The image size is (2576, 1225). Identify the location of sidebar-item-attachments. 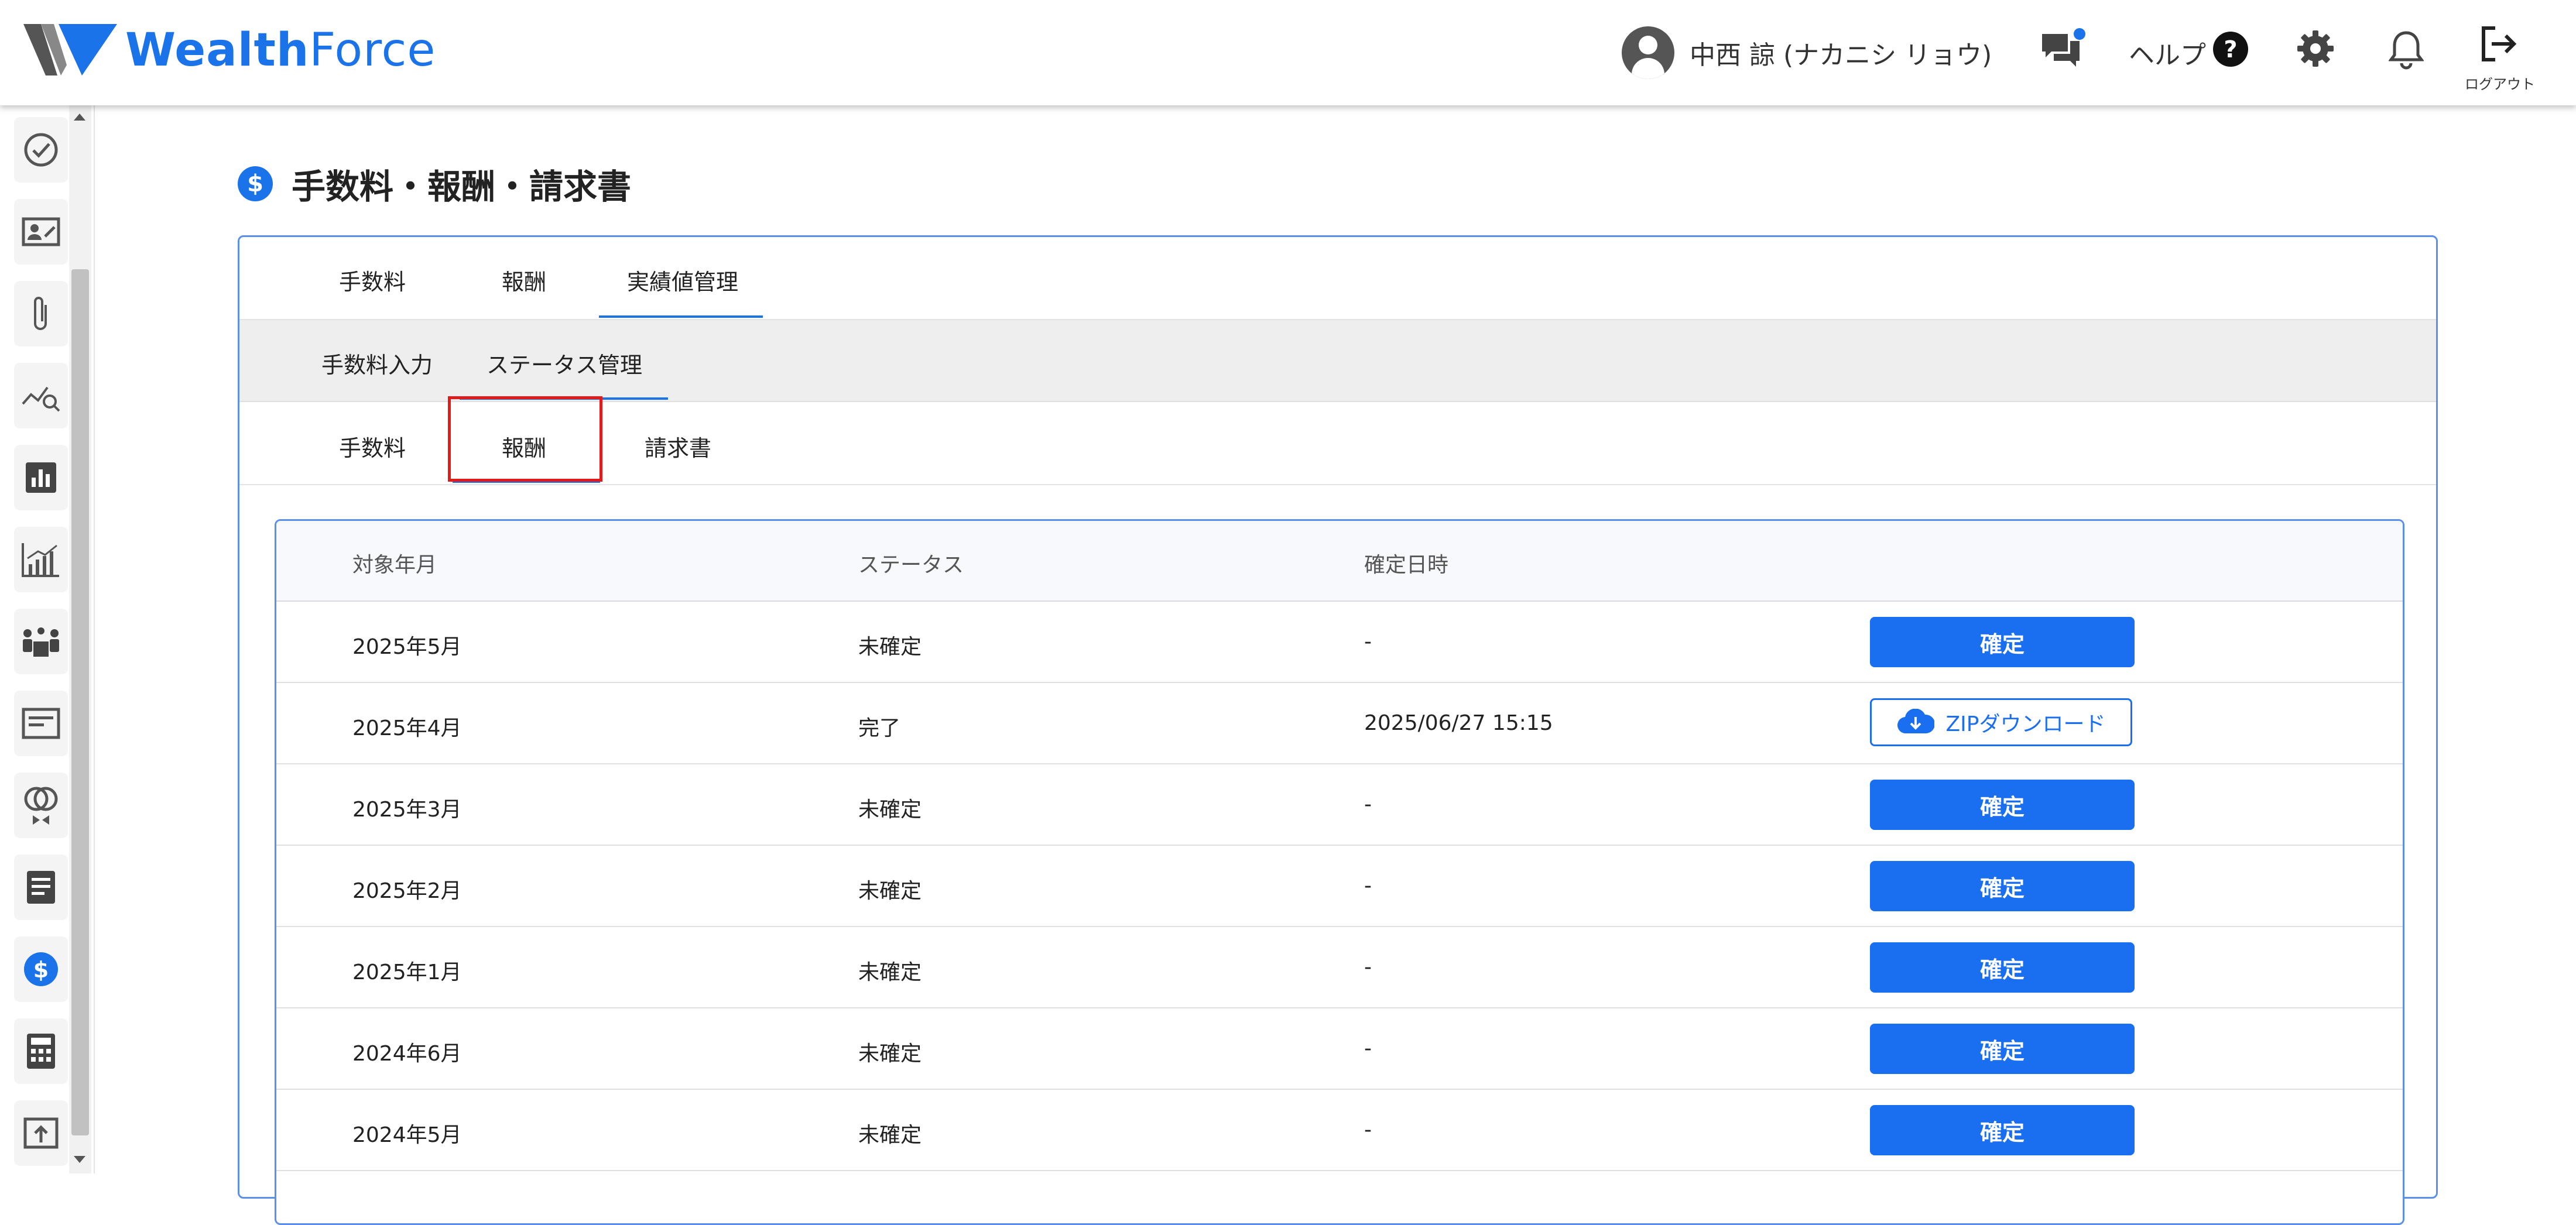
(41, 314).